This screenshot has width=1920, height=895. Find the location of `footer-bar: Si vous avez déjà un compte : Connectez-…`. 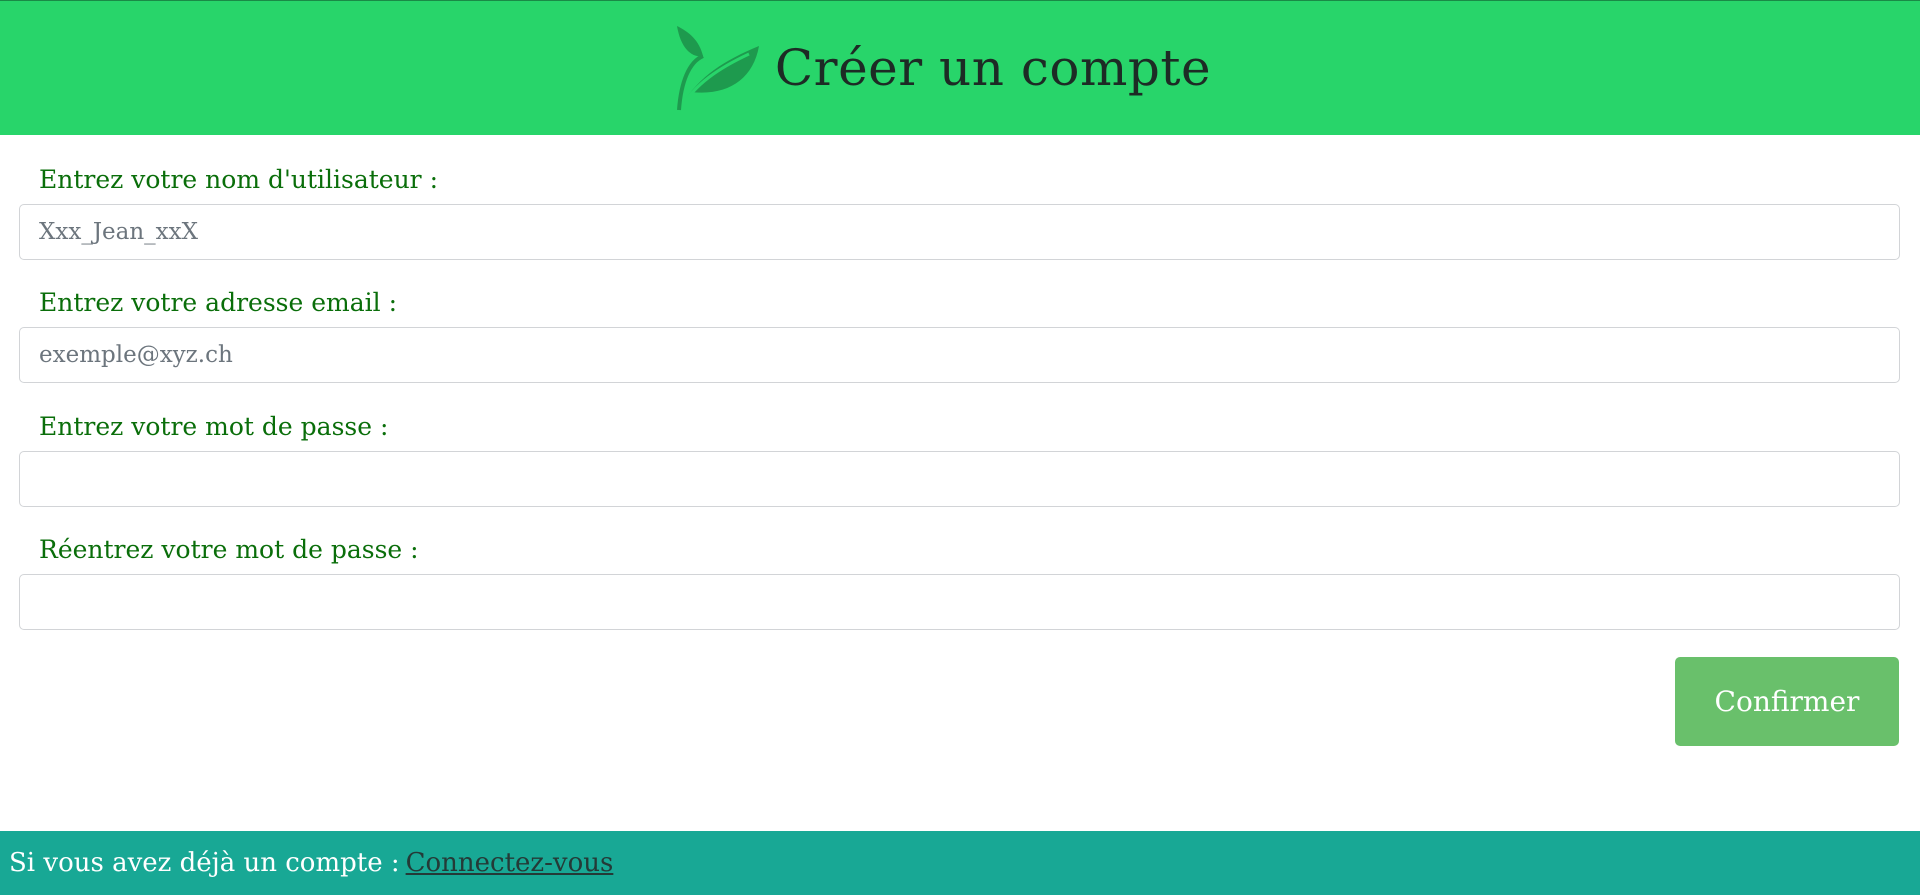

footer-bar: Si vous avez déjà un compte : Connectez-… is located at coordinates (960, 863).